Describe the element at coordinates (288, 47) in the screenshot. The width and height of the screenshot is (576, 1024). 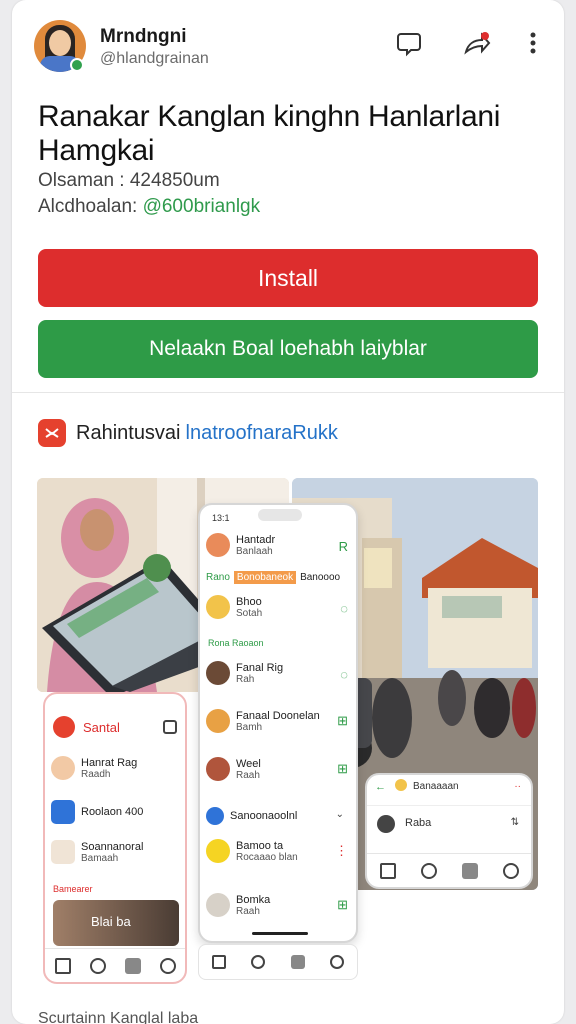
I see `header: Mrndngni @hlandgrainan` at that location.